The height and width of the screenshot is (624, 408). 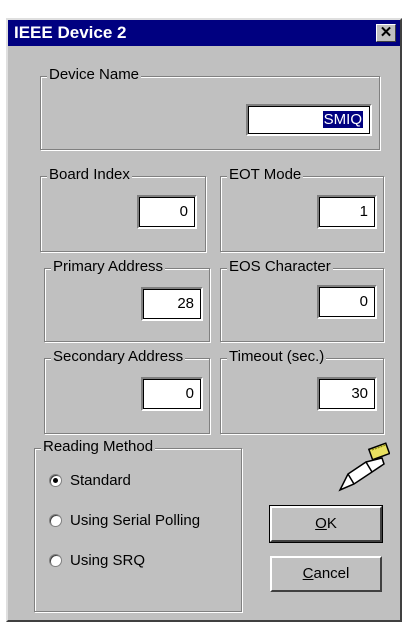 What do you see at coordinates (108, 266) in the screenshot?
I see `primary-address-label: Primary Address` at bounding box center [108, 266].